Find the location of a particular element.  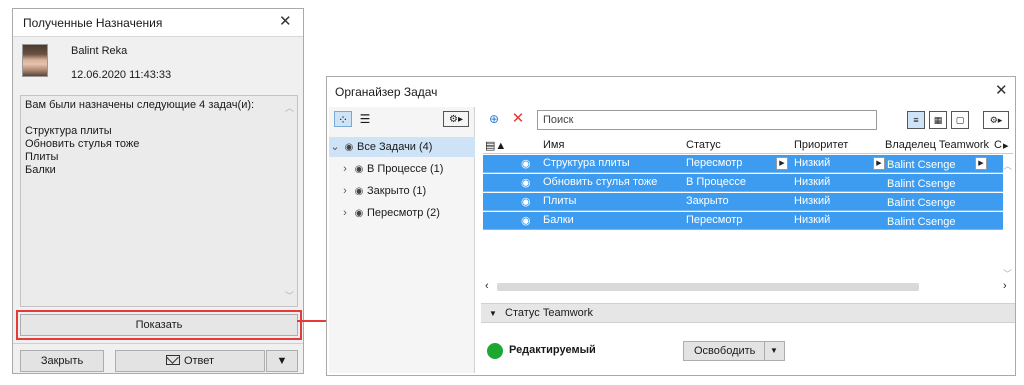

envelope-icon is located at coordinates (172, 360).